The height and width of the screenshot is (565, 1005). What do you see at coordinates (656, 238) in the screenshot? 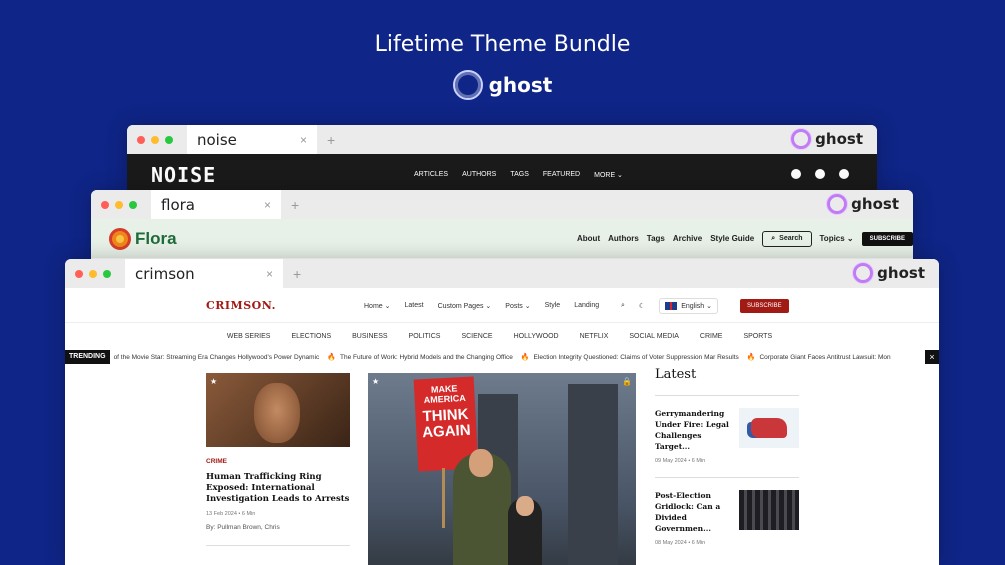
I see `nav-item-tags: Tags` at bounding box center [656, 238].